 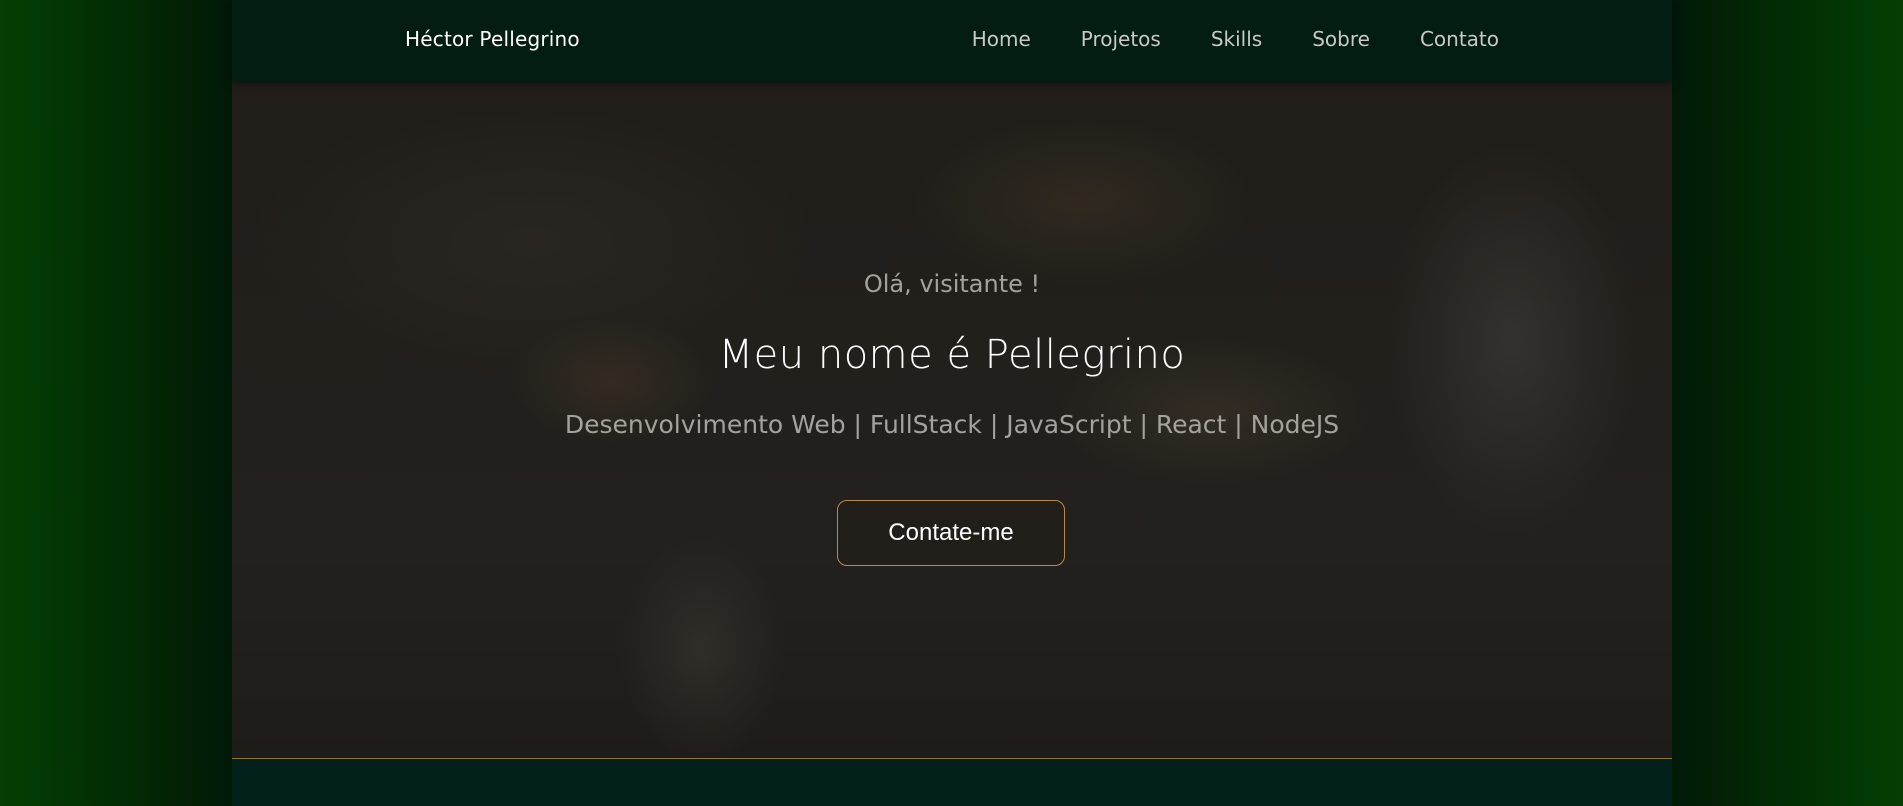 What do you see at coordinates (1236, 39) in the screenshot?
I see `nav-link-skills: Skills` at bounding box center [1236, 39].